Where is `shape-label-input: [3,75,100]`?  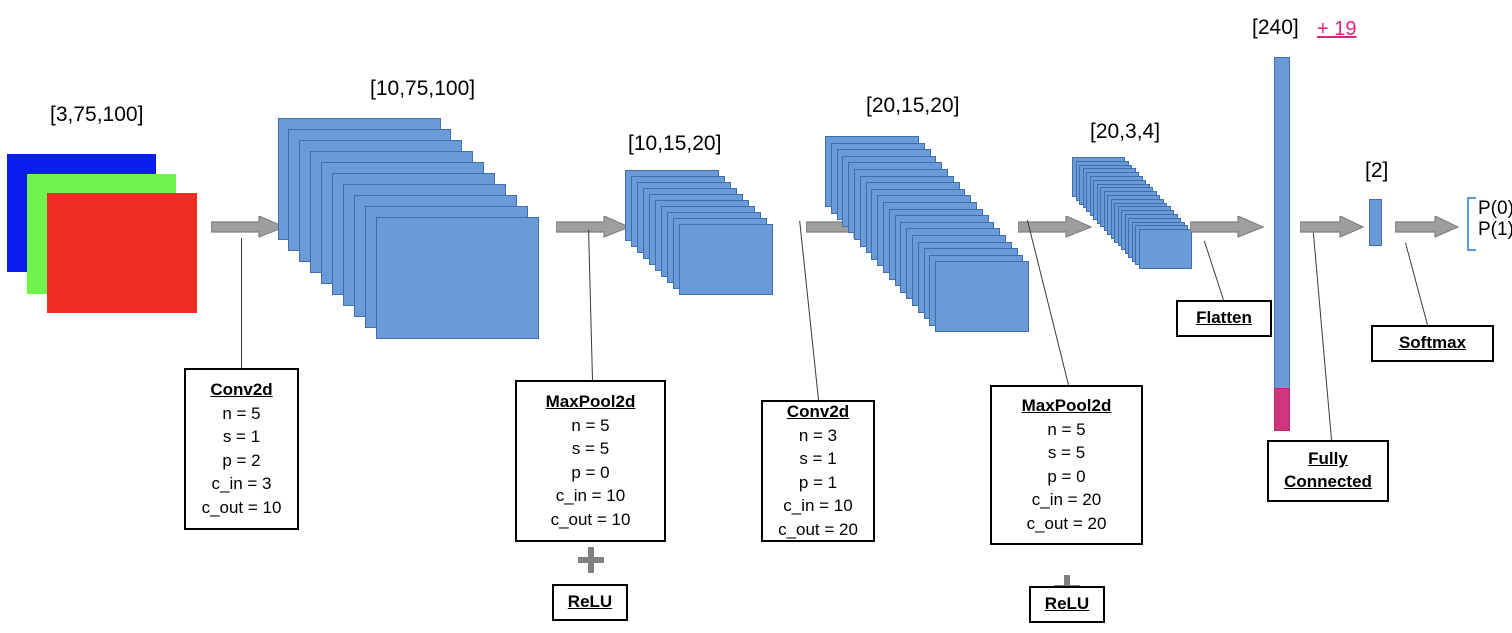
shape-label-input: [3,75,100] is located at coordinates (97, 114).